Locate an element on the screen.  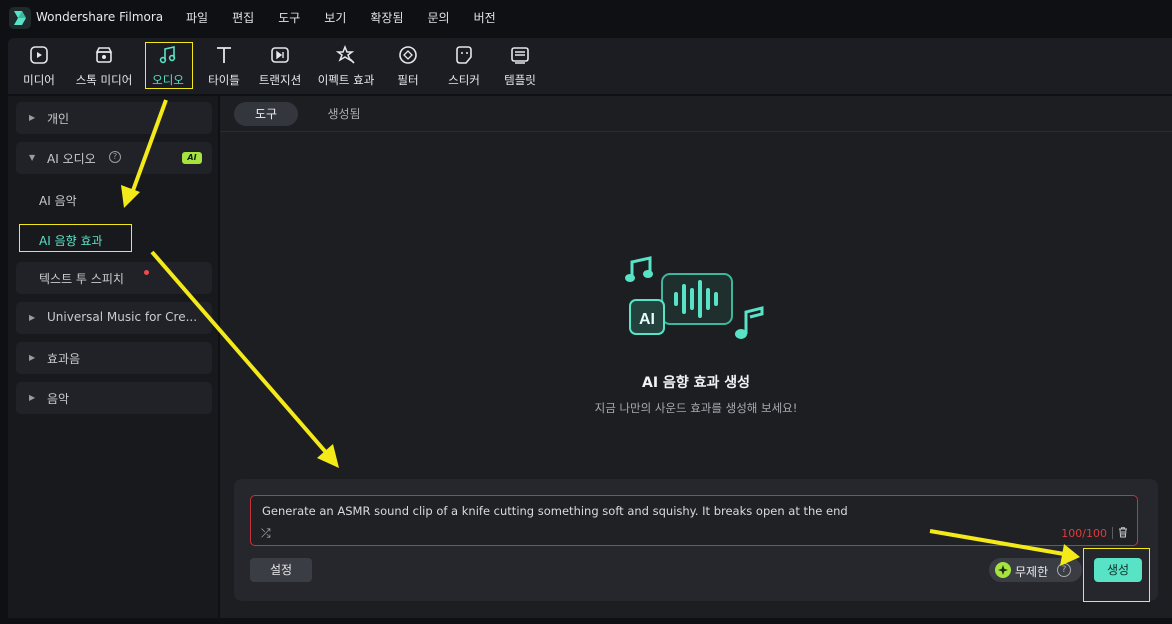
transition-icon is located at coordinates (280, 55).